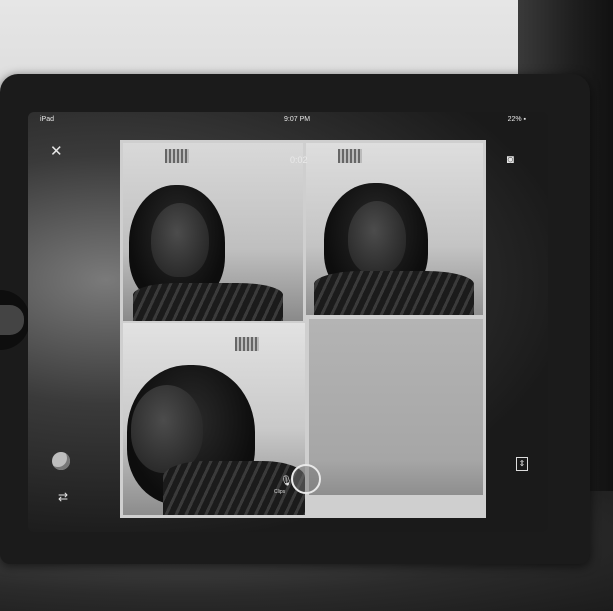  What do you see at coordinates (286, 481) in the screenshot?
I see `mic-icon: 🎙` at bounding box center [286, 481].